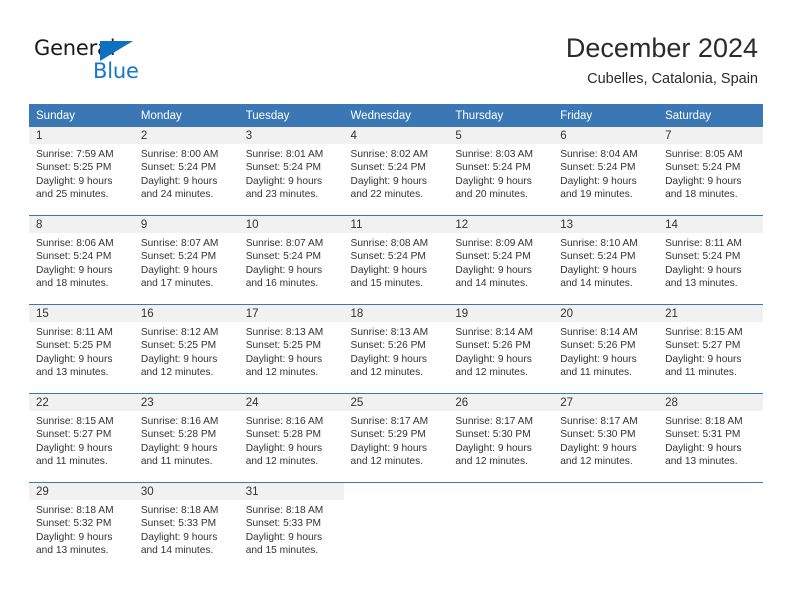 The image size is (792, 612). Describe the element at coordinates (599, 332) in the screenshot. I see `sunrise-text: Sunrise: 8:14 AM` at that location.